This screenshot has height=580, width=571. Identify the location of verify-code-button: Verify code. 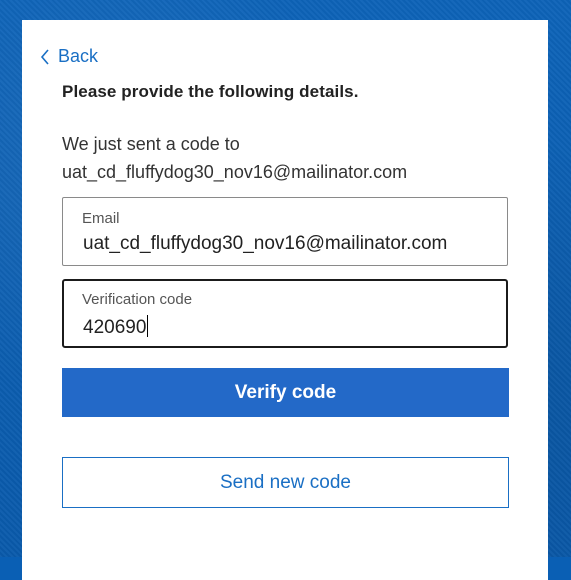
(285, 392).